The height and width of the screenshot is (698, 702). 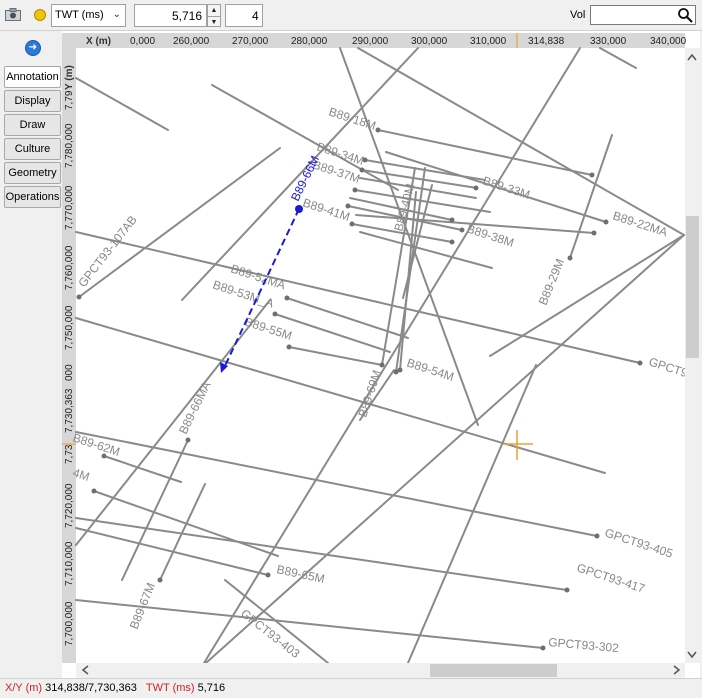 I want to click on arrow-right-icon: ➜, so click(x=33, y=48).